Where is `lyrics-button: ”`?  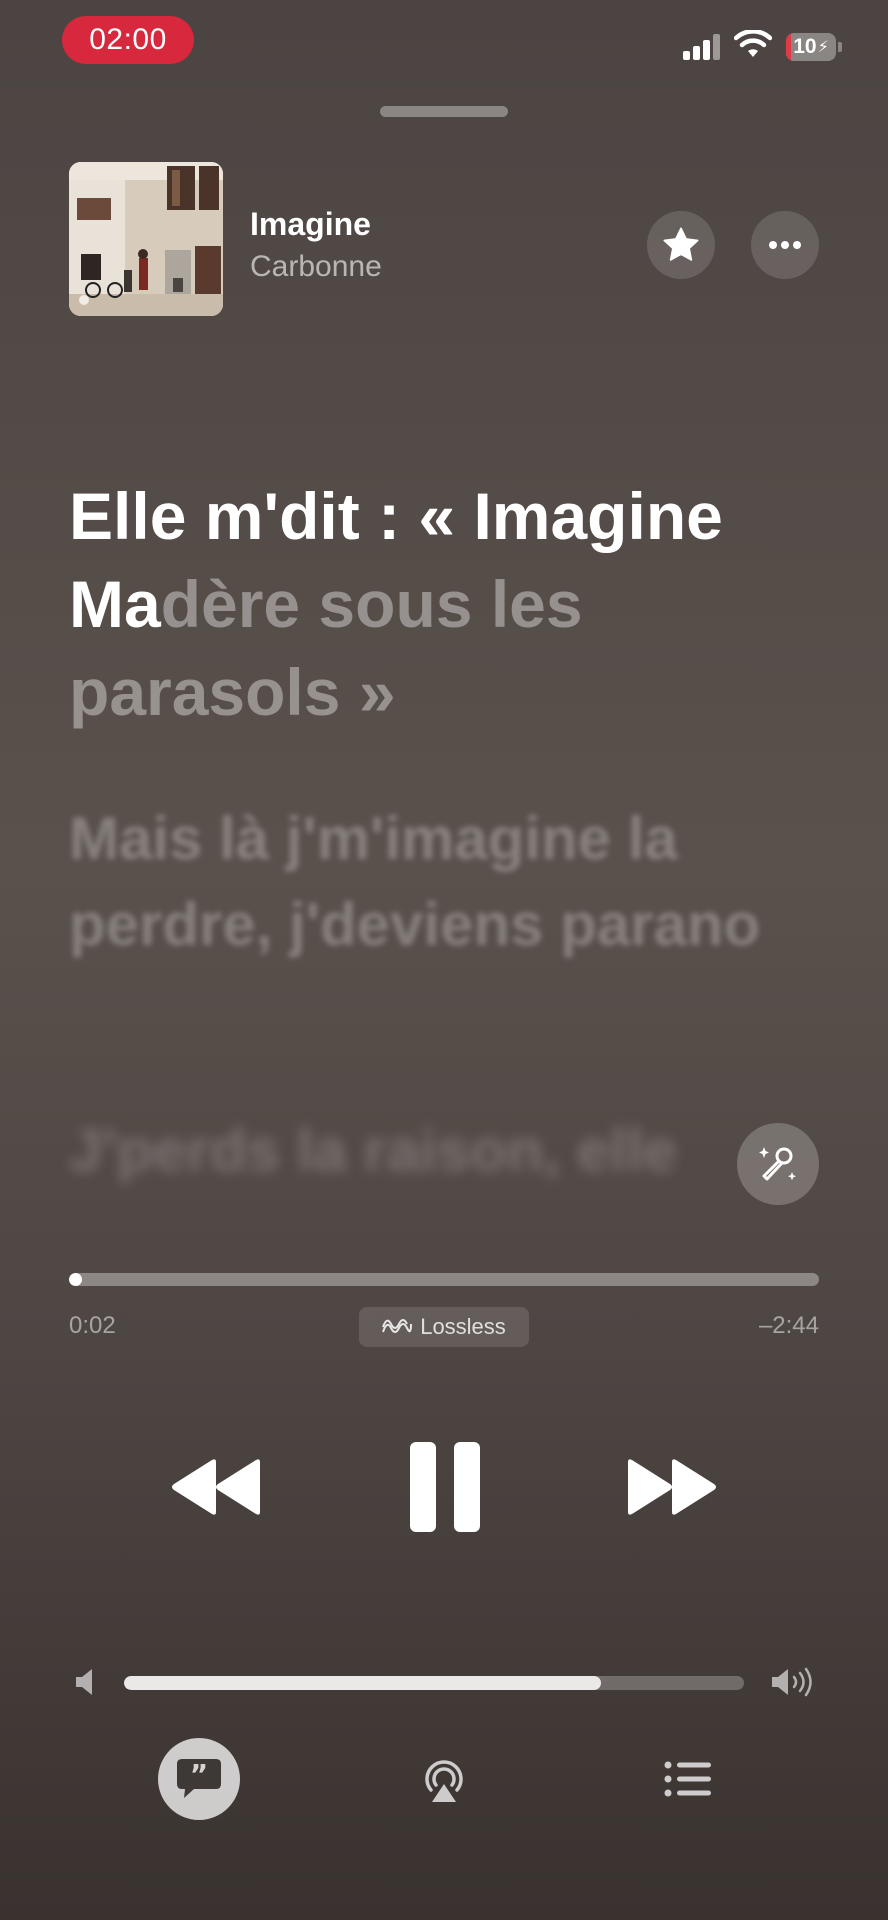
lyrics-button: ” is located at coordinates (199, 1779).